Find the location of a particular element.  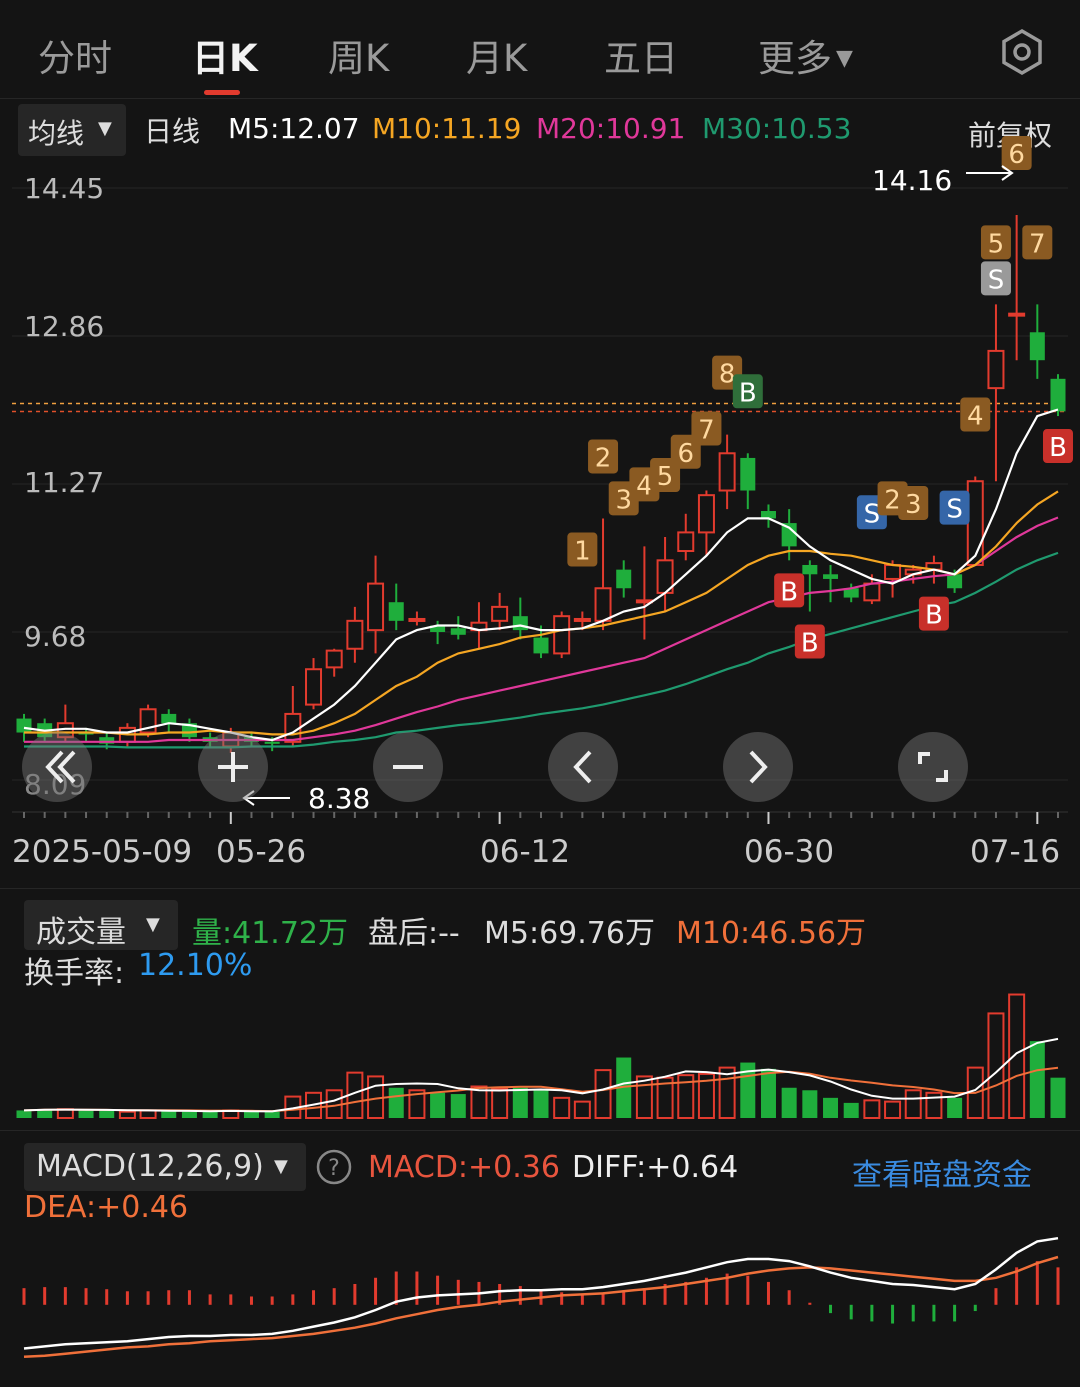

divider is located at coordinates (540, 1130).